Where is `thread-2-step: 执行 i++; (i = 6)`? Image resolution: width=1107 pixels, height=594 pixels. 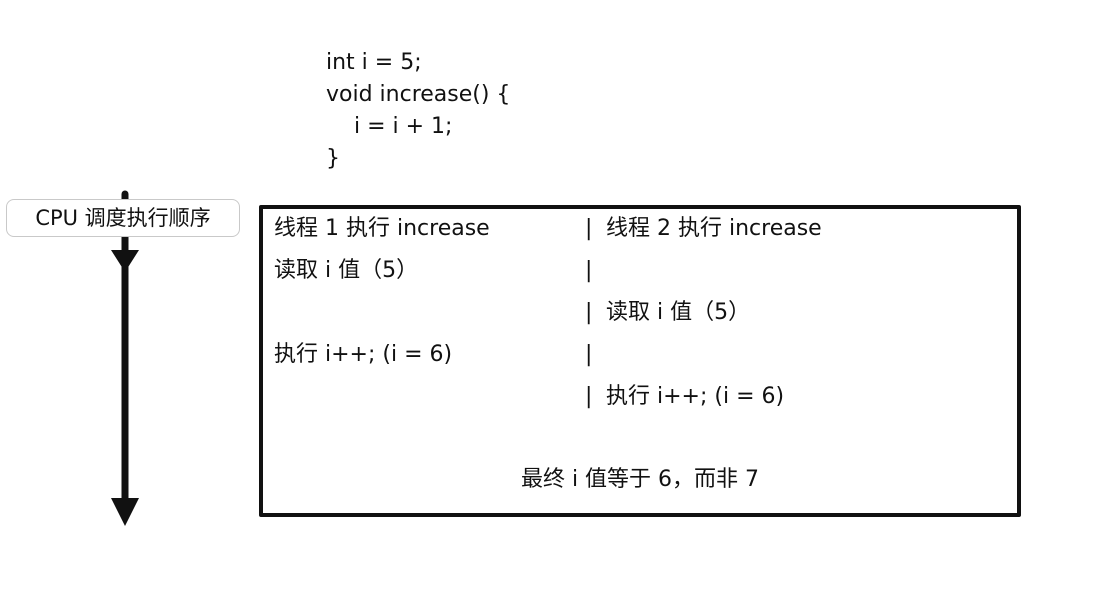 thread-2-step: 执行 i++; (i = 6) is located at coordinates (695, 396).